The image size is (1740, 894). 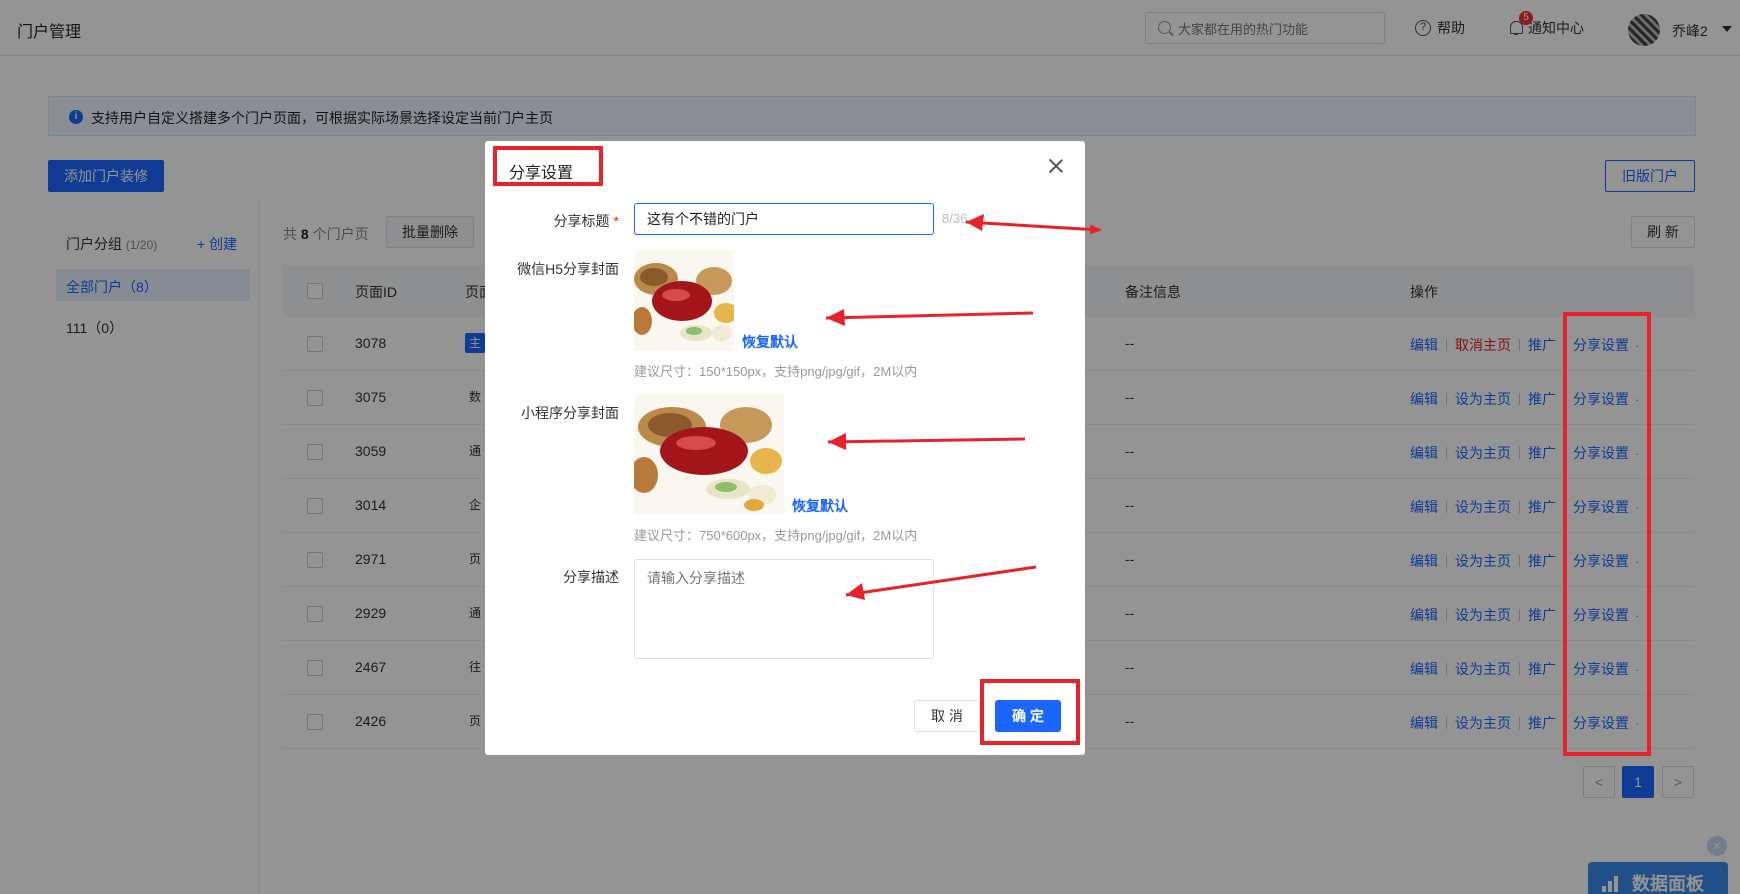 I want to click on arrowhead-share-title, so click(x=975, y=222).